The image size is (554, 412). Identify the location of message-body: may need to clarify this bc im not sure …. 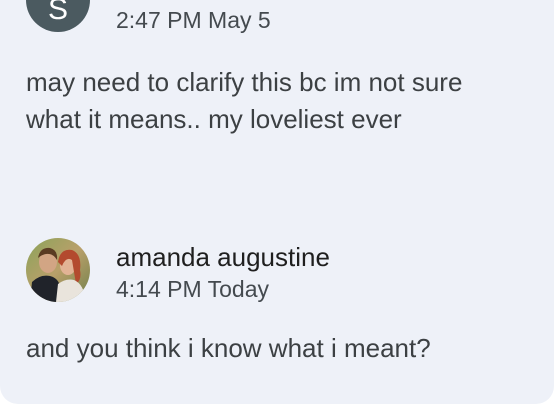
(244, 100).